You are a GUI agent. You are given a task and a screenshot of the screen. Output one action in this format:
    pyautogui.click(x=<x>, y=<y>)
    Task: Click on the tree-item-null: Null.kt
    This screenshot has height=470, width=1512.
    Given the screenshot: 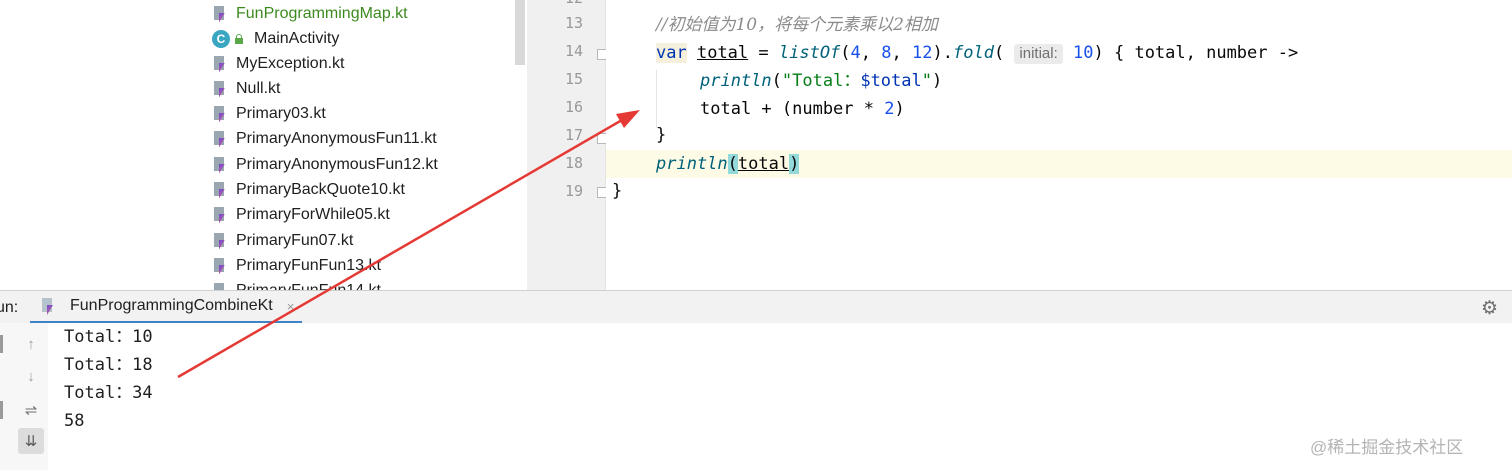 What is the action you would take?
    pyautogui.click(x=246, y=88)
    